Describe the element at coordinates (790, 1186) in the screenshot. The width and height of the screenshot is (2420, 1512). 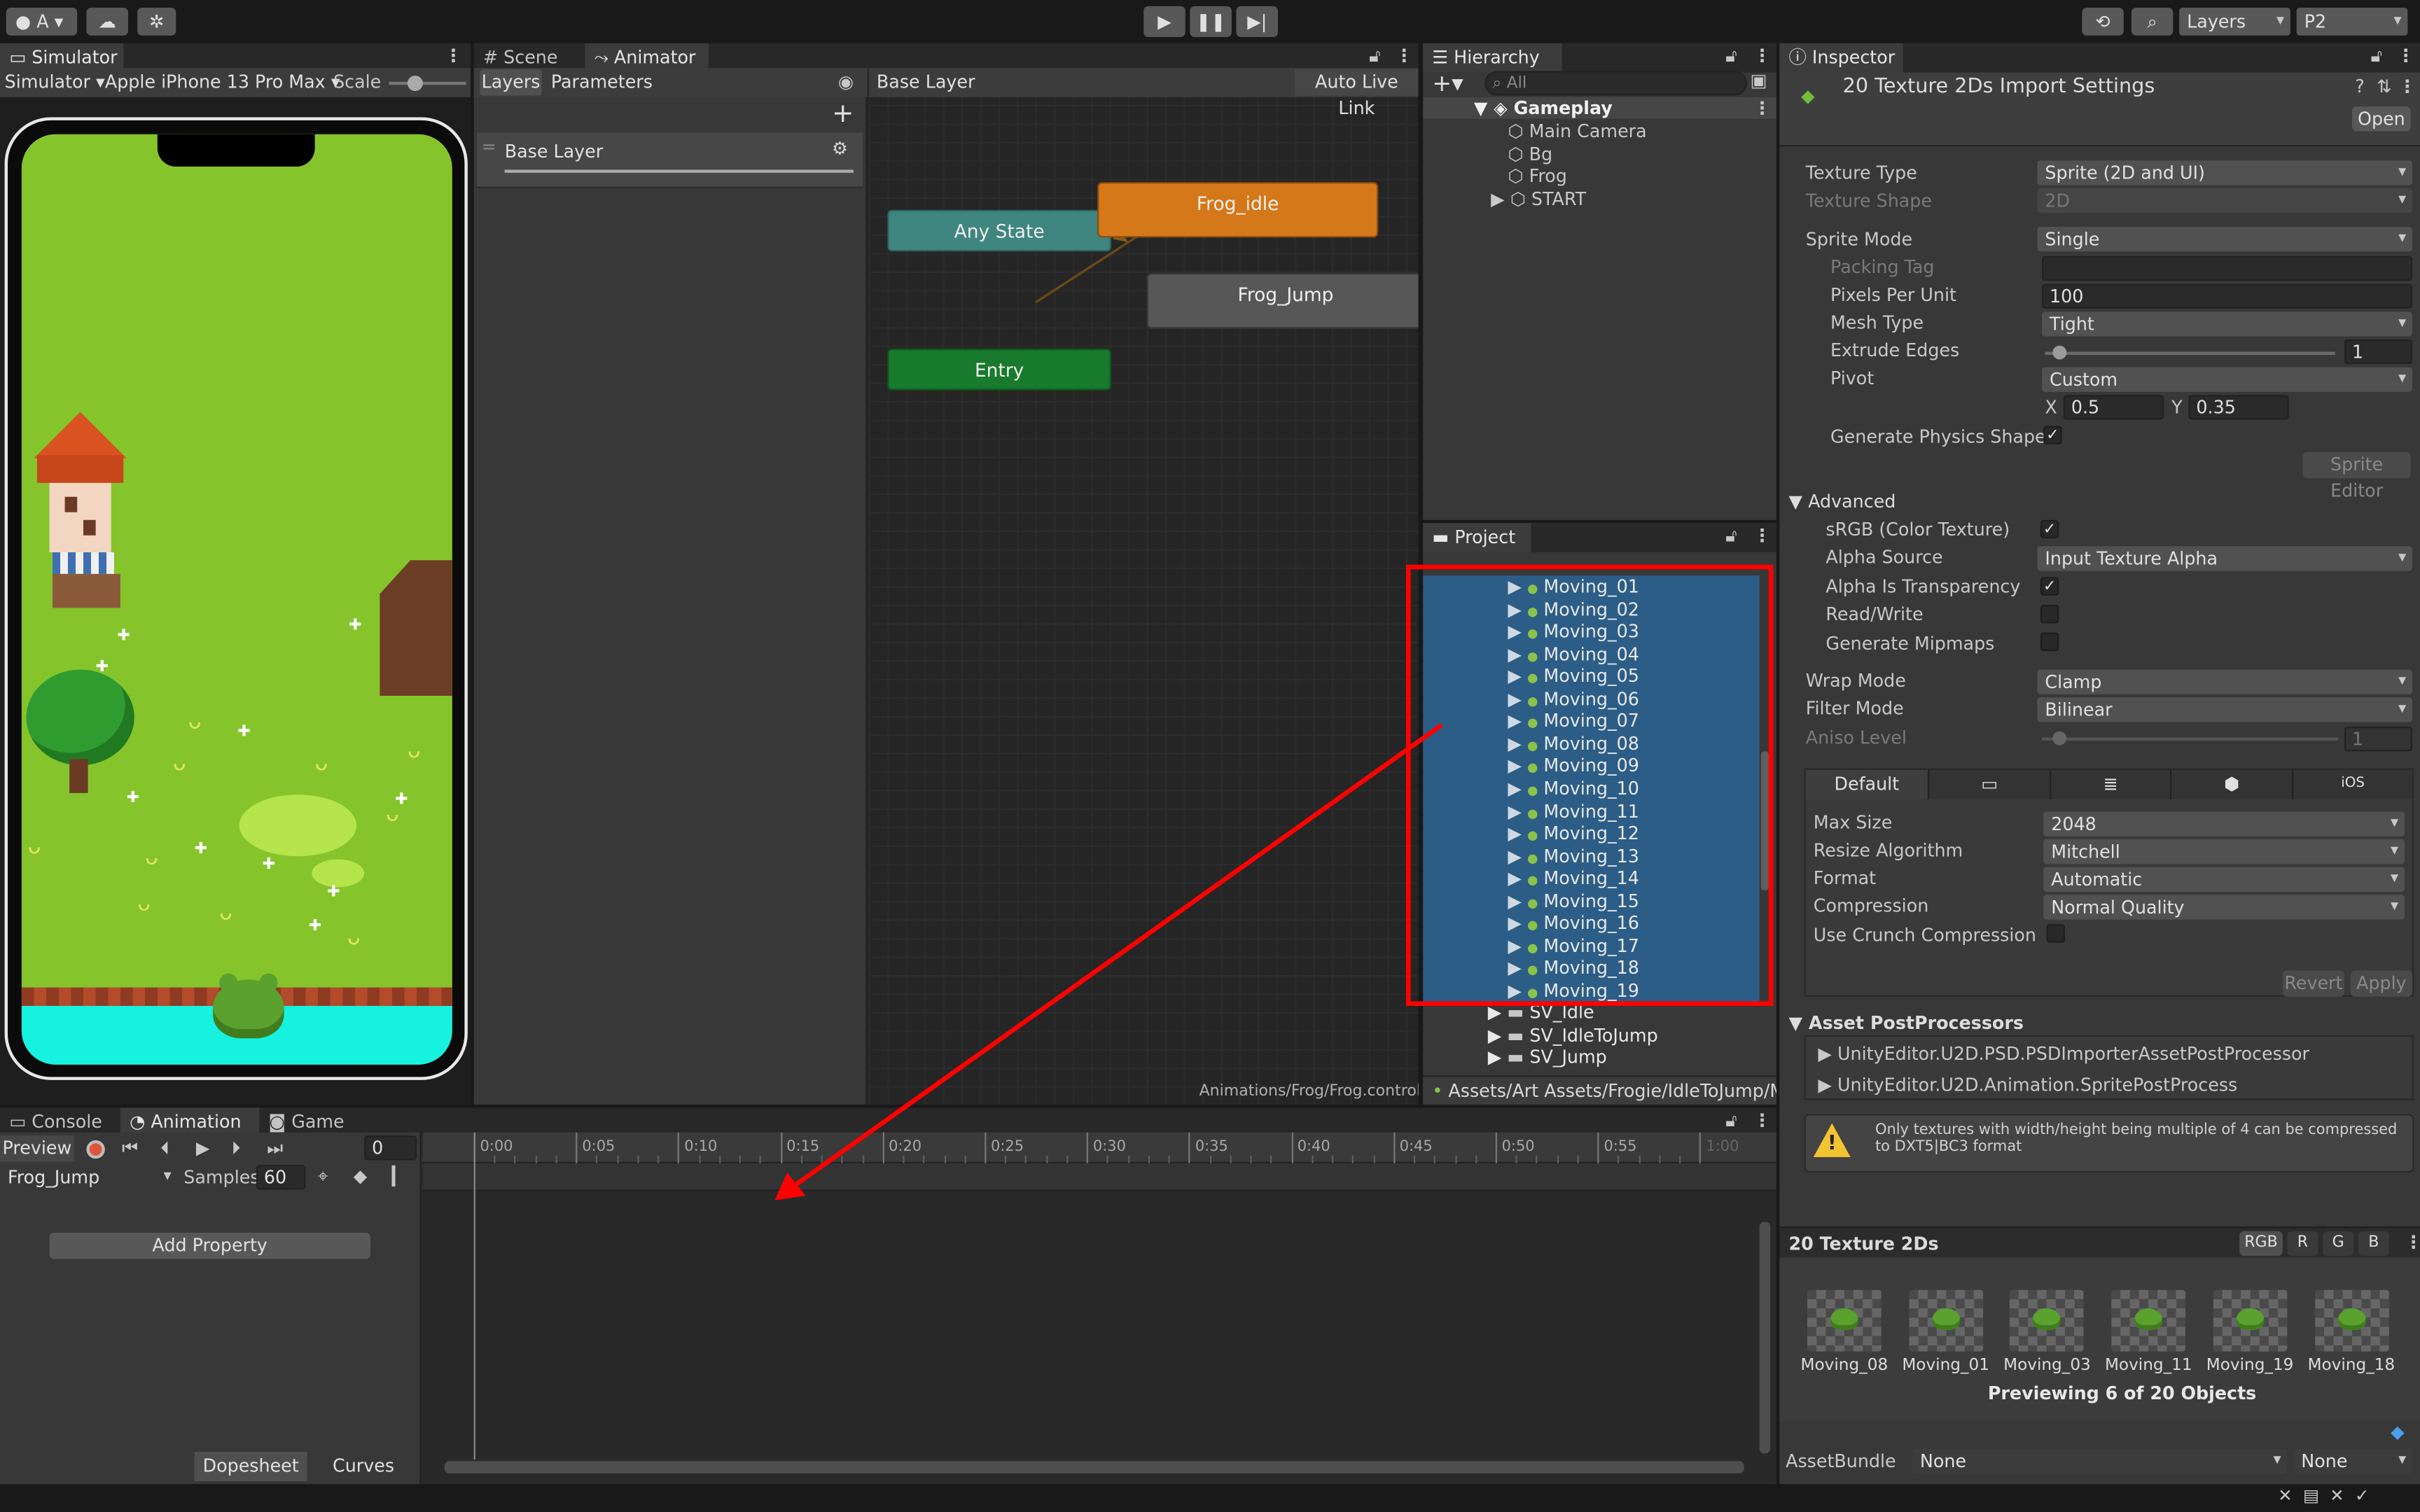
I see `arrow-head` at that location.